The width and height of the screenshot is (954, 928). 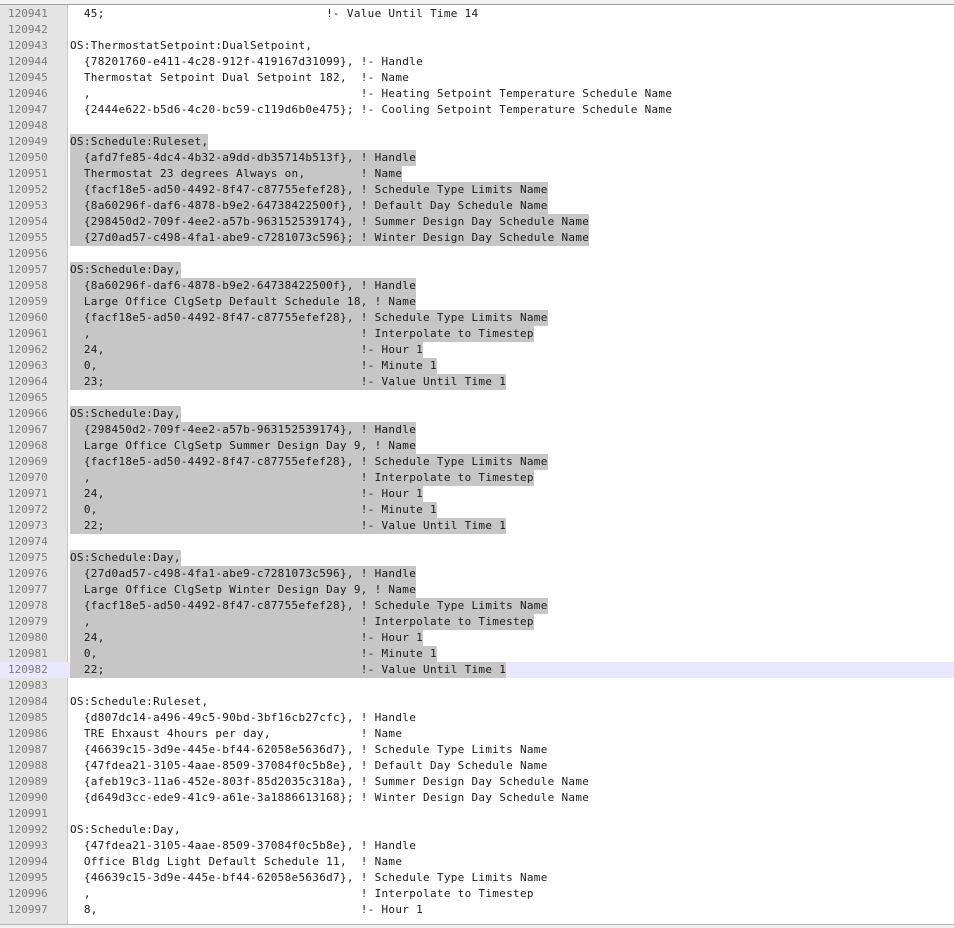 What do you see at coordinates (477, 542) in the screenshot?
I see `editor-line: 120974` at bounding box center [477, 542].